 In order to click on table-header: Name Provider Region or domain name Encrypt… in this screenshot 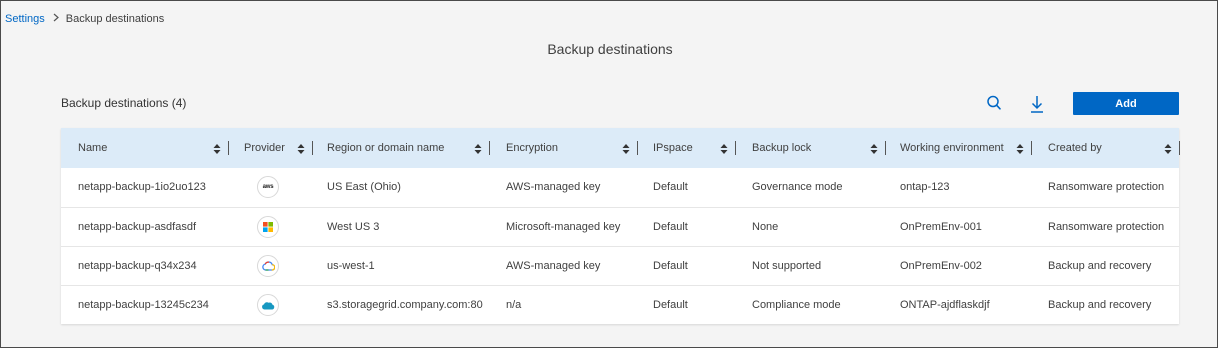, I will do `click(620, 148)`.